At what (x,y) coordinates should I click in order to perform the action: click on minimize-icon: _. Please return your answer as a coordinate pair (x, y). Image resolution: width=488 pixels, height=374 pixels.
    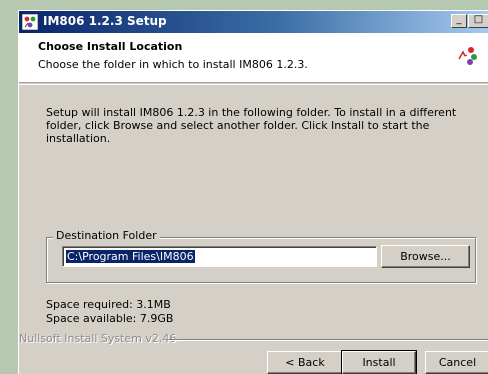
    Looking at the image, I should click on (459, 19).